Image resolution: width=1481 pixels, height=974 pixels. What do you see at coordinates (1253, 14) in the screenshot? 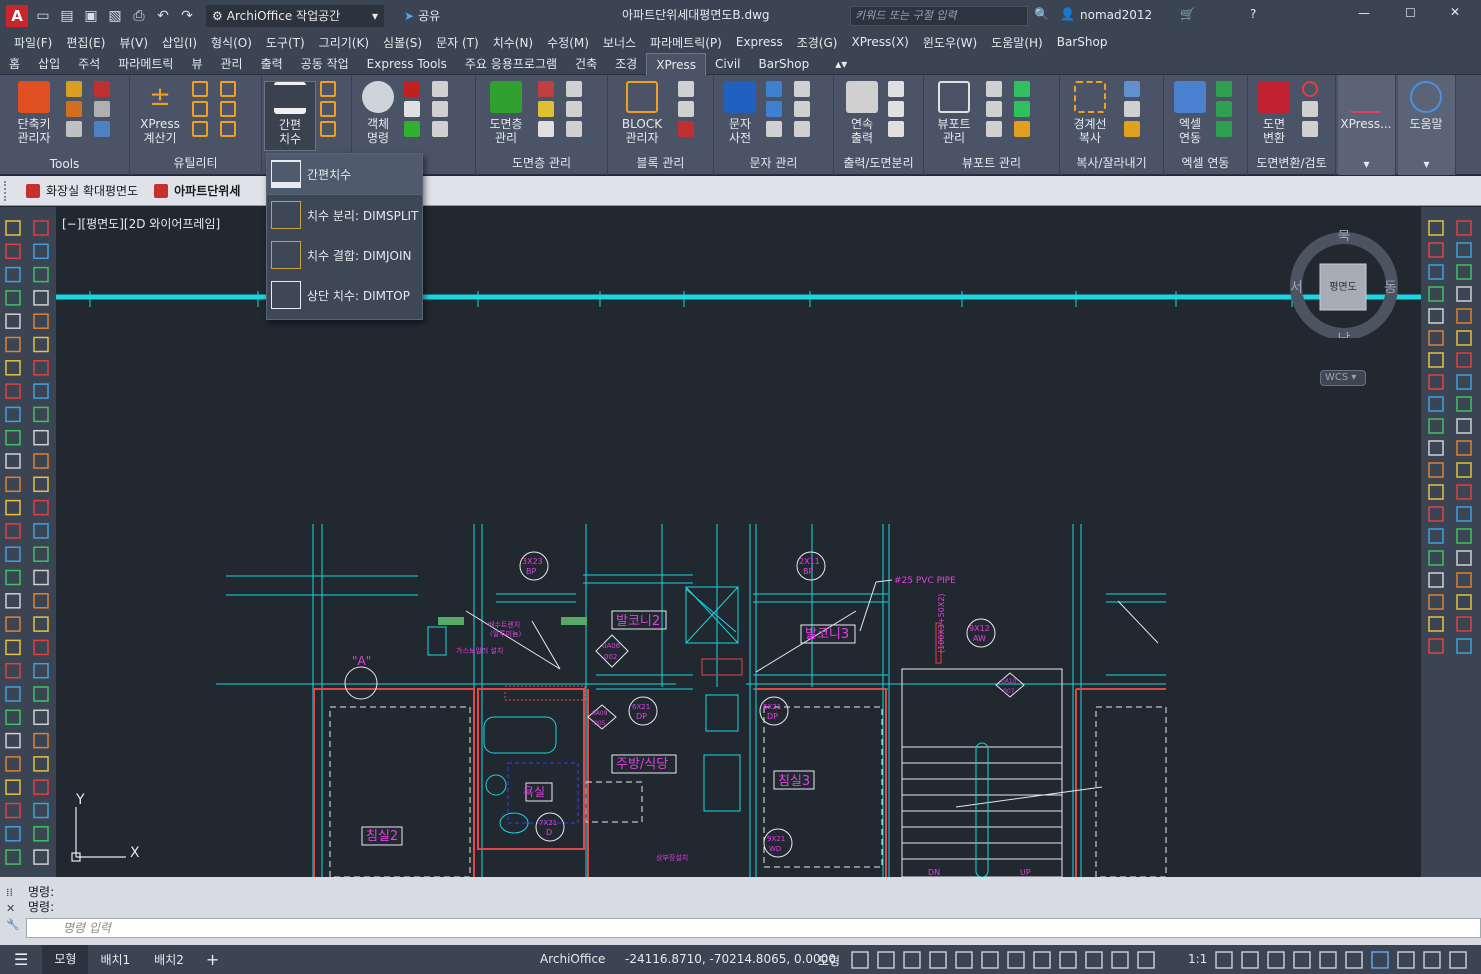
I see `help-icon: ?` at bounding box center [1253, 14].